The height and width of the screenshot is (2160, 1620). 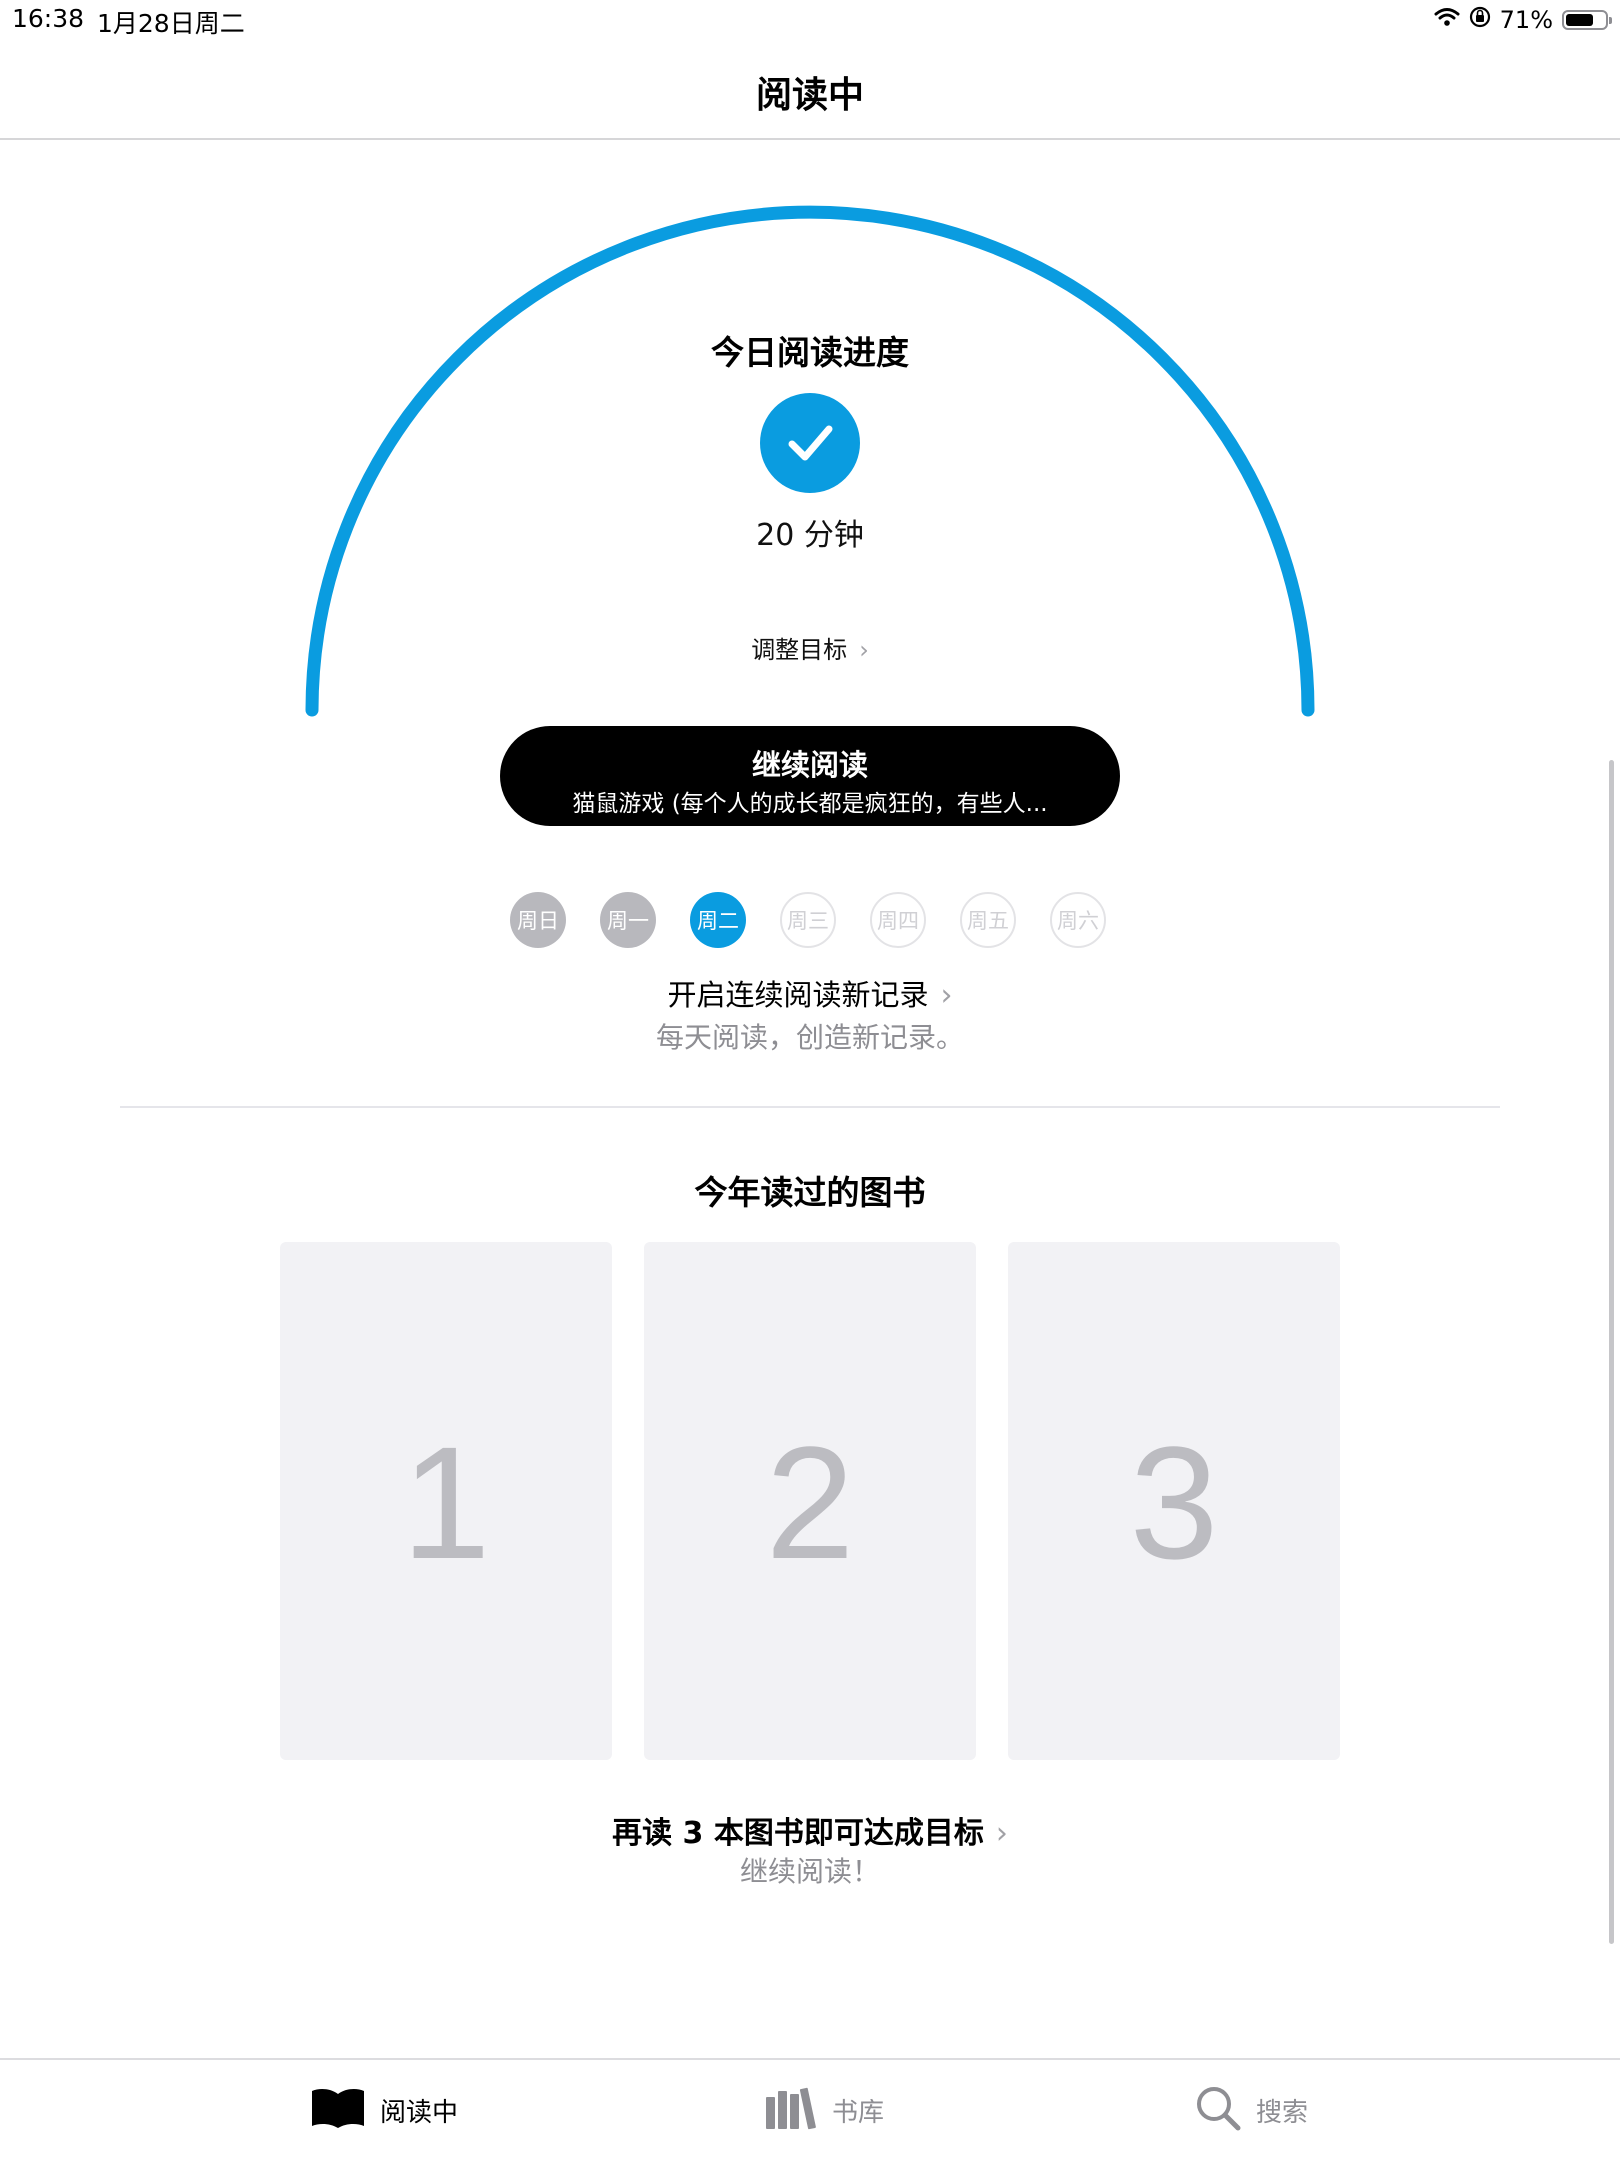 I want to click on book-slot-number: 1, so click(x=446, y=1502).